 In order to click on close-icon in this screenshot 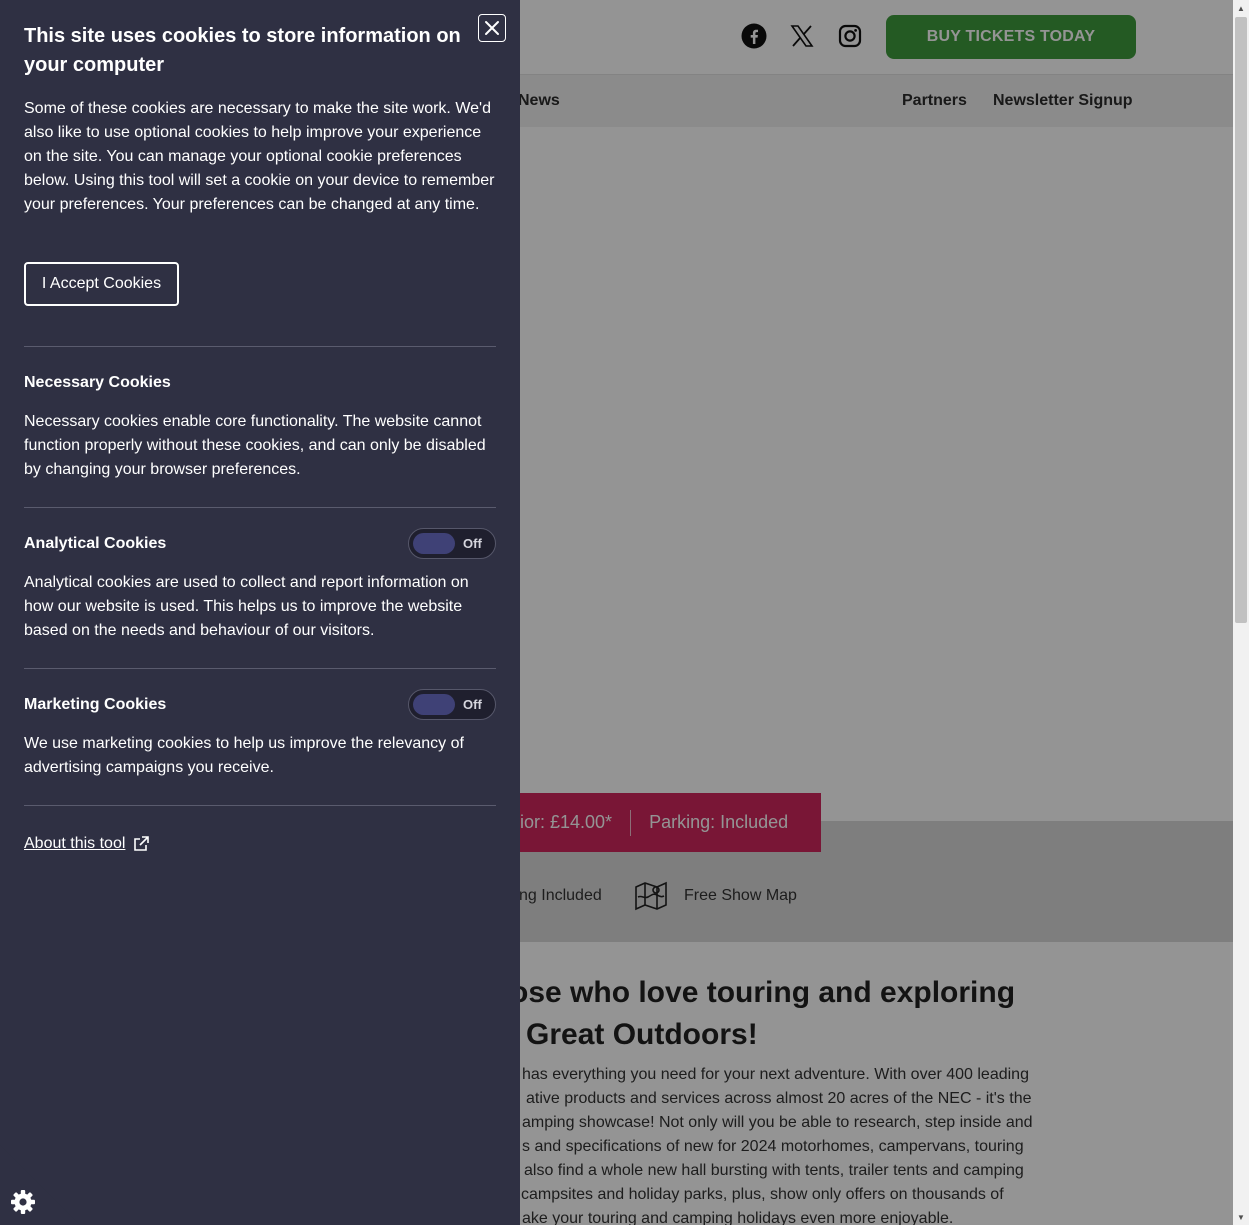, I will do `click(492, 28)`.